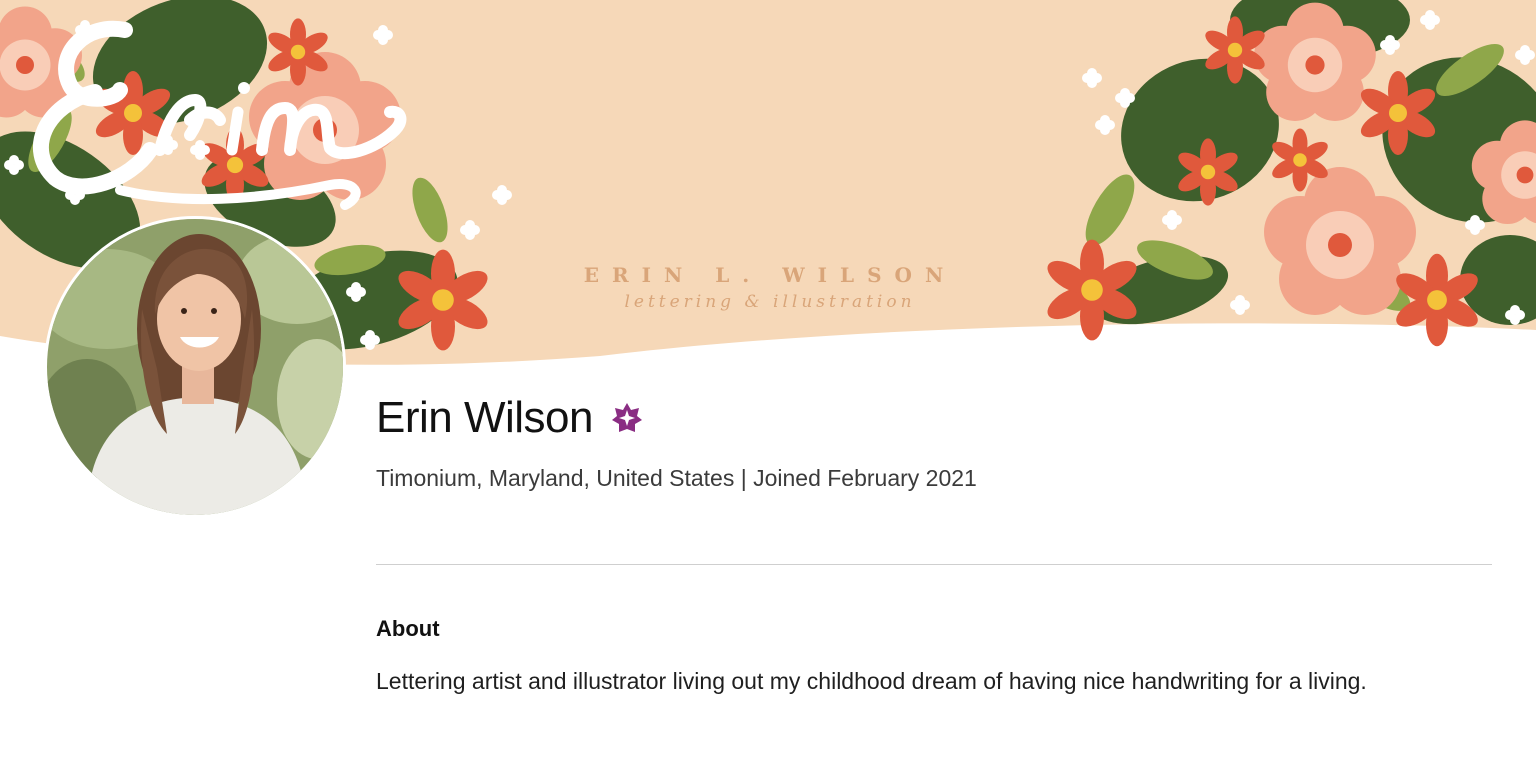 This screenshot has height=763, width=1536. Describe the element at coordinates (770, 302) in the screenshot. I see `brand-tagline: lettering & illustration` at that location.